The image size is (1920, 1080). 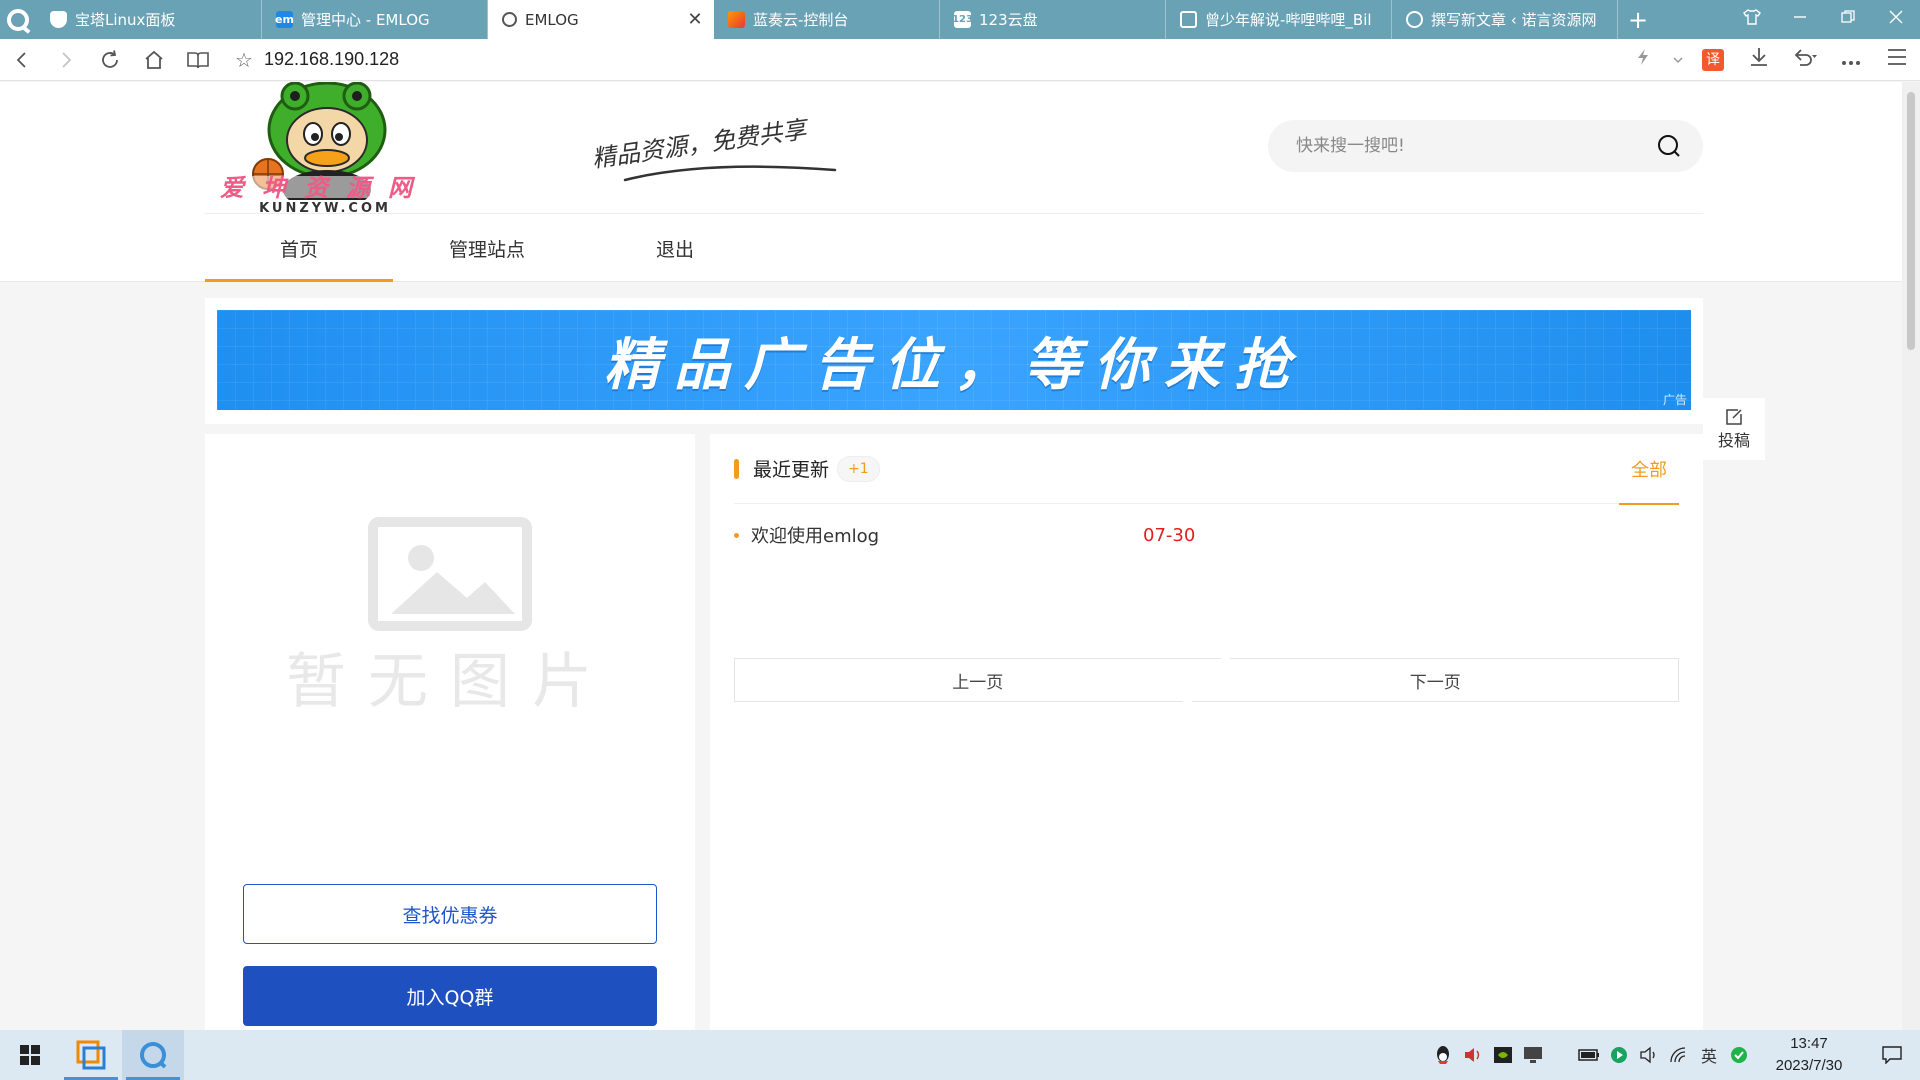 I want to click on media-player-icon, so click(x=1619, y=1055).